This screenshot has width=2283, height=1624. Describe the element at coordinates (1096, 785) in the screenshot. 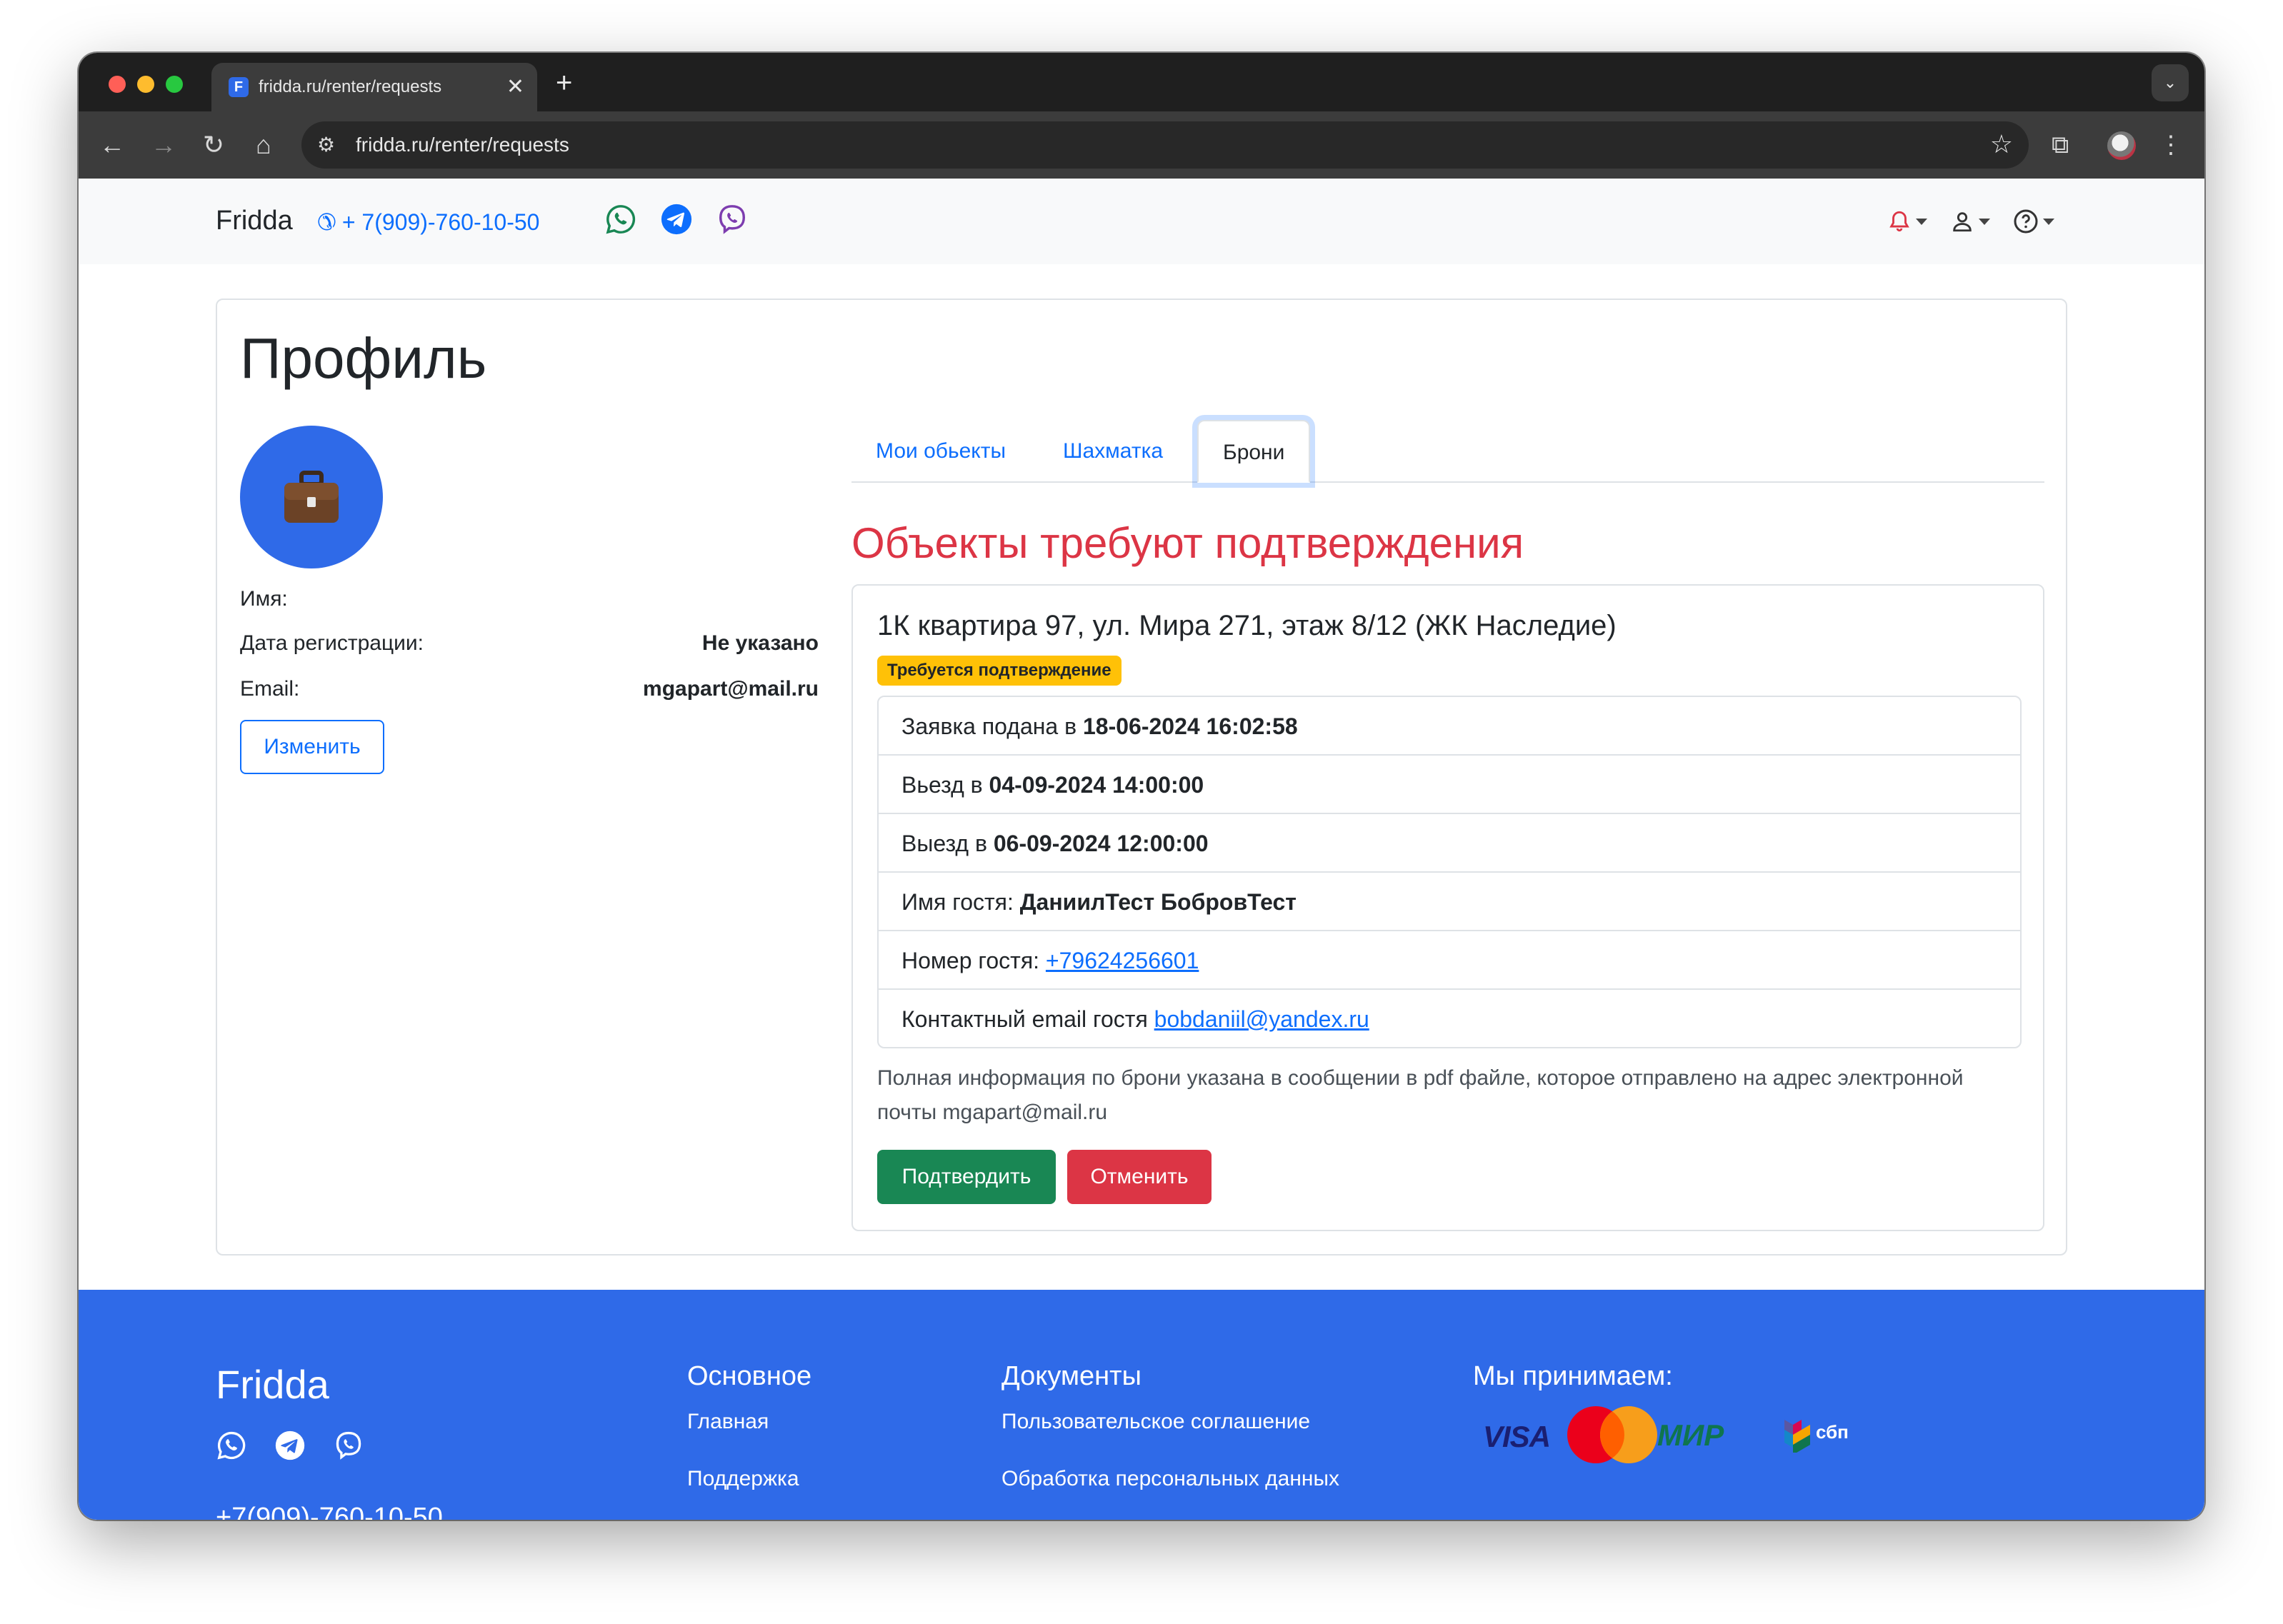

I see `checkin-value: 04-09-2024 14:00:00` at that location.